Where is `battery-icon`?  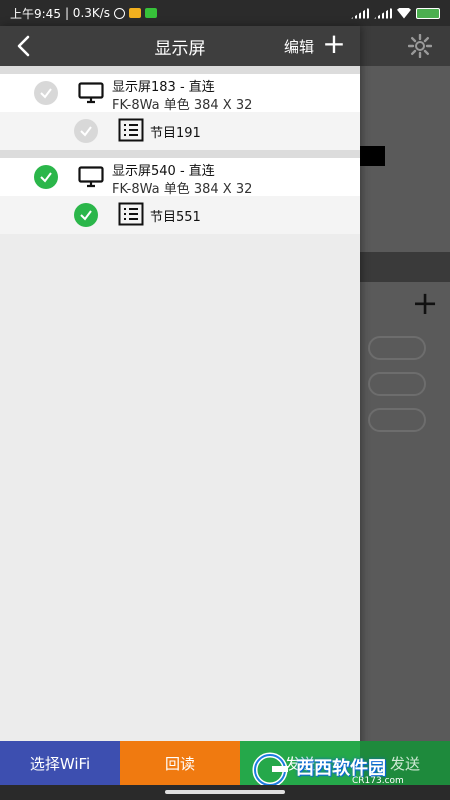 battery-icon is located at coordinates (428, 13).